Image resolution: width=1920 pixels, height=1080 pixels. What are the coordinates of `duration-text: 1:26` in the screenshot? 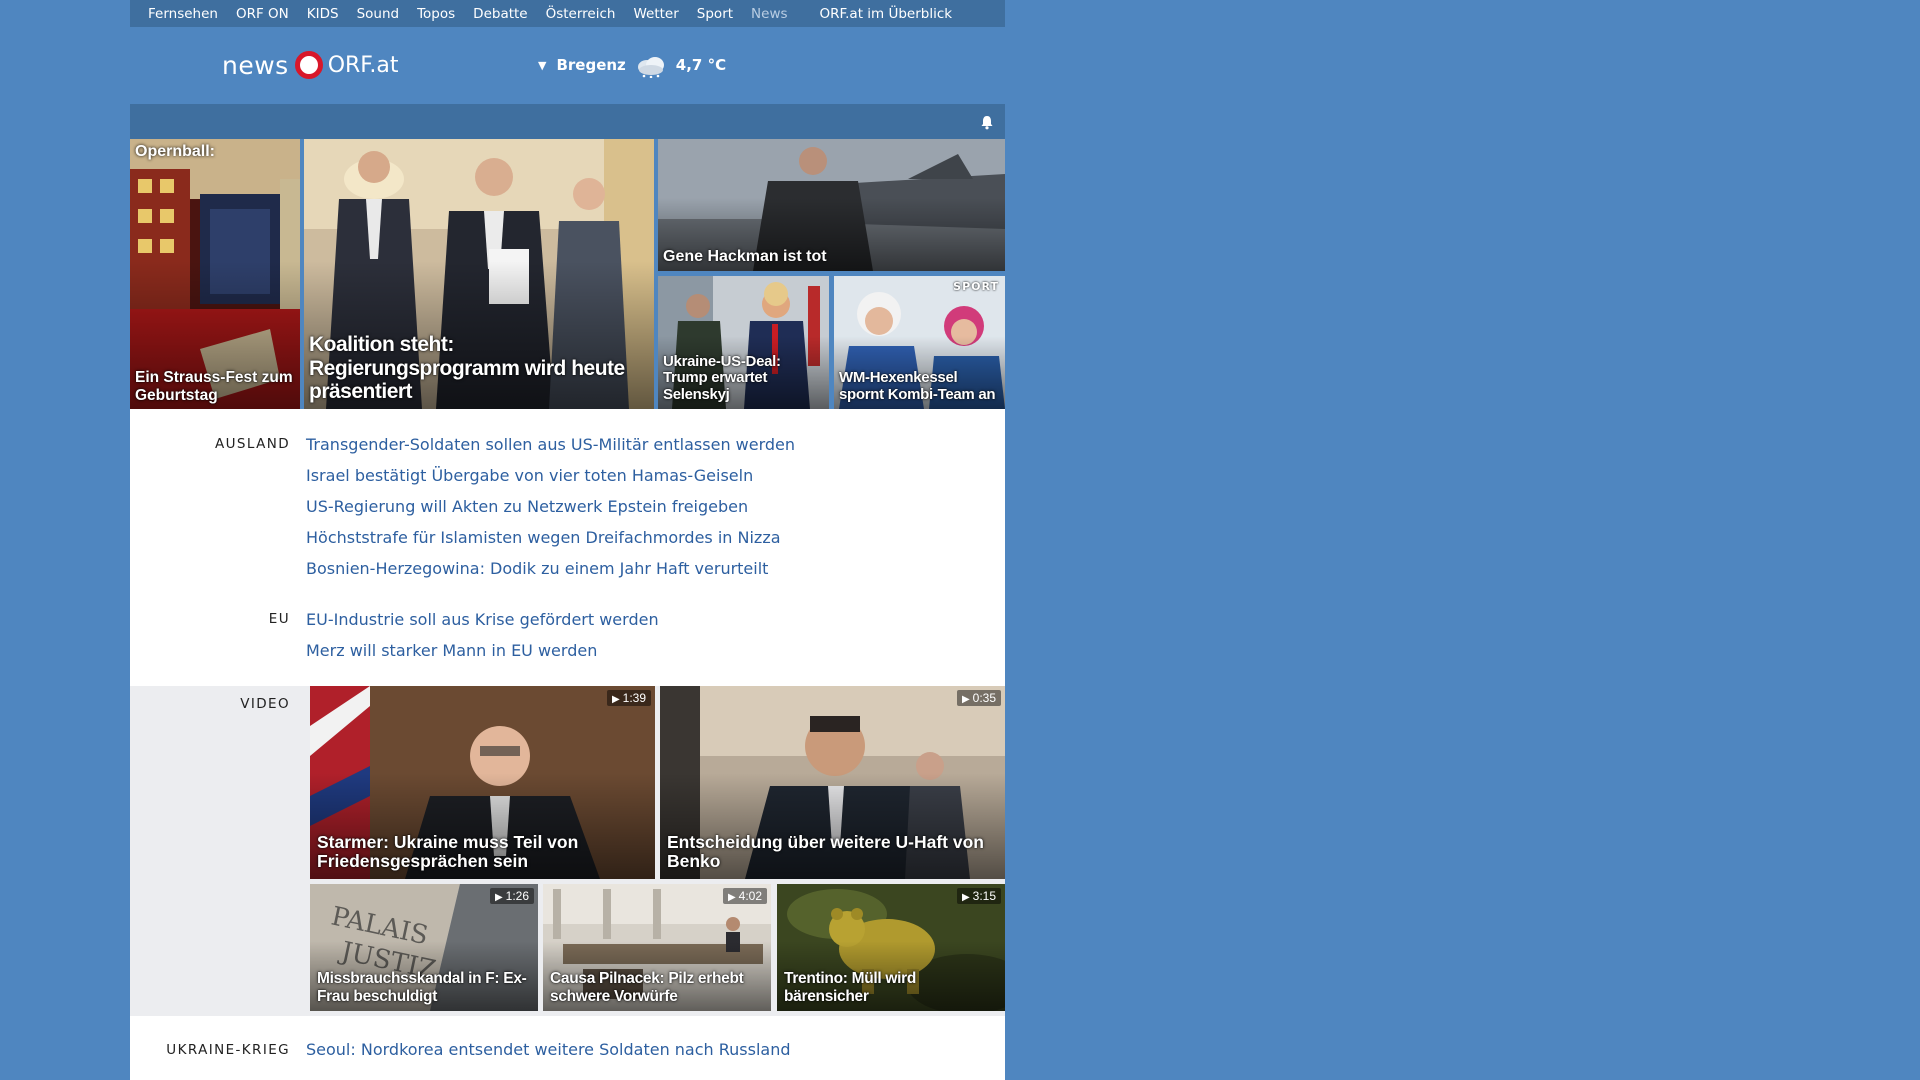 It's located at (517, 896).